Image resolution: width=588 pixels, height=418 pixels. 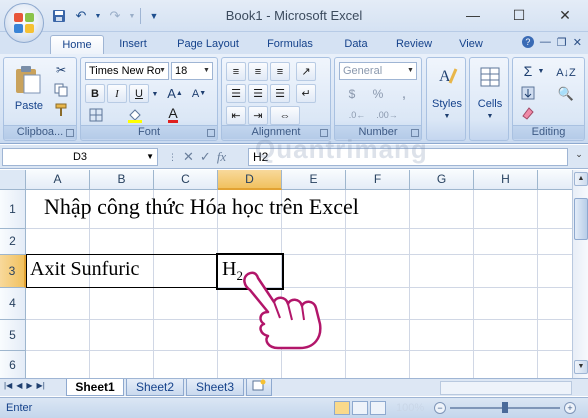 I want to click on underline-dropdown-icon: ▼, so click(x=155, y=94).